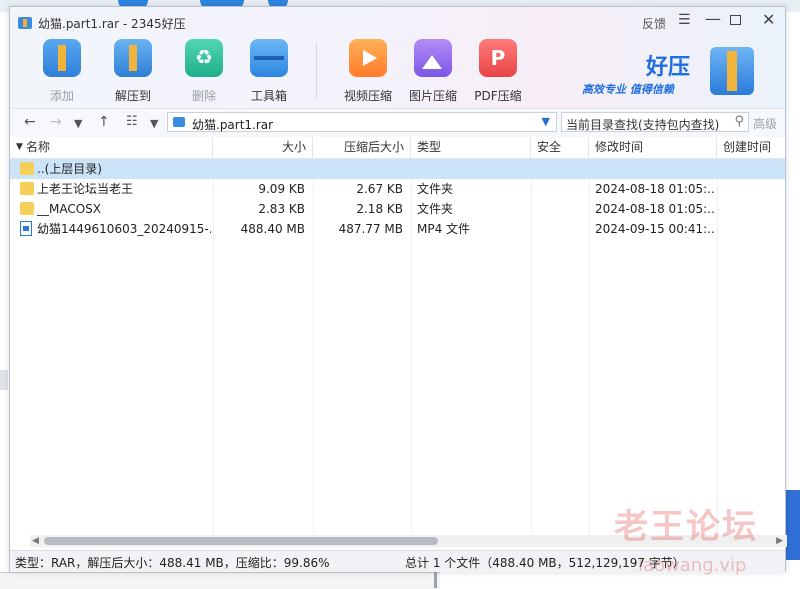 This screenshot has width=800, height=589. I want to click on extract-button: 解压到, so click(133, 71).